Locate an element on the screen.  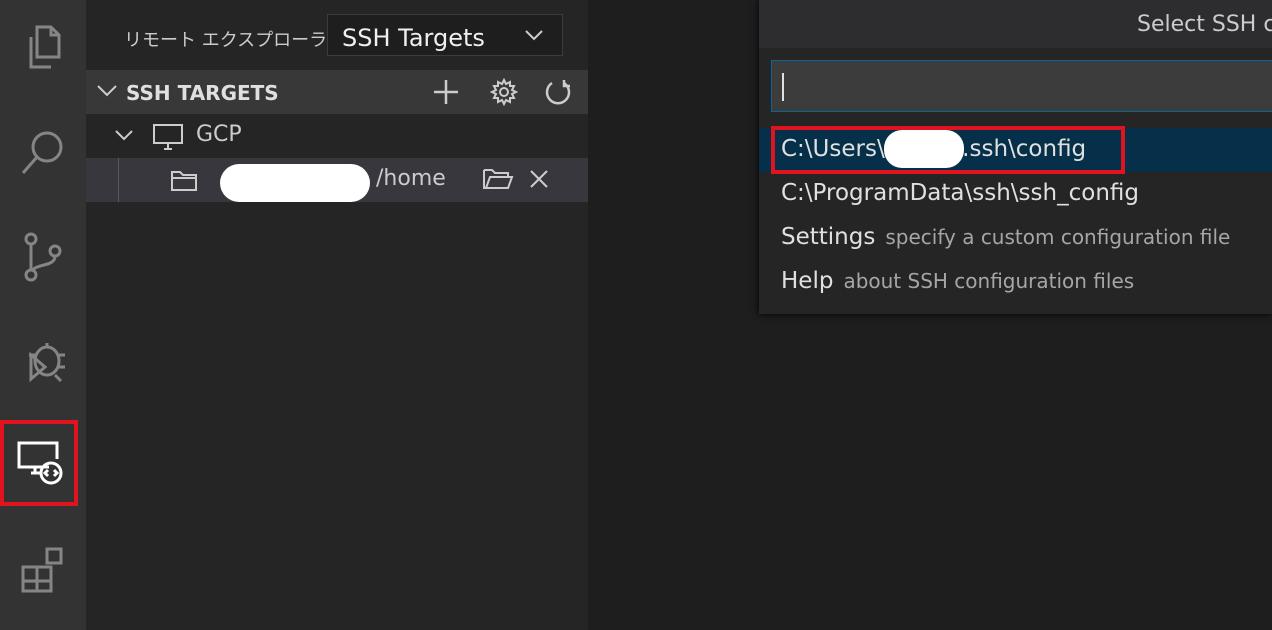
quick-pick-item-help: Help about SSH configuration files is located at coordinates (1015, 282).